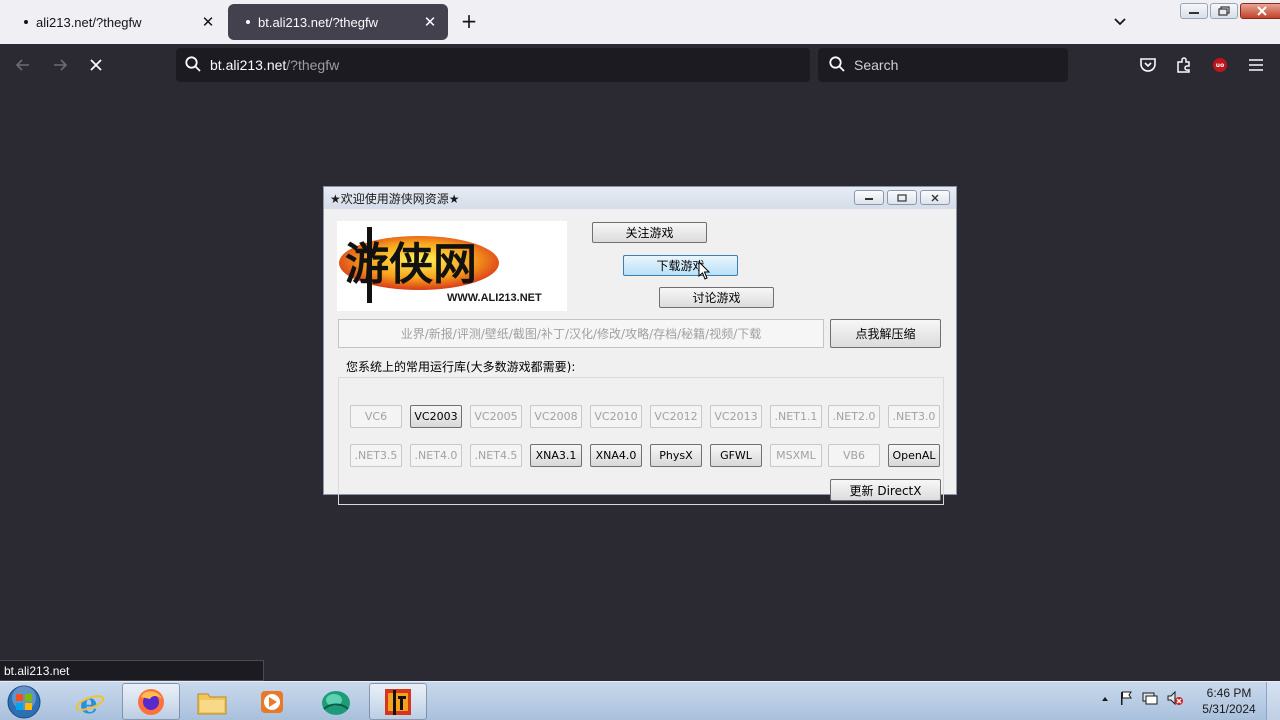 The image size is (1280, 720). I want to click on link-status-bar: bt.ali213.net, so click(132, 670).